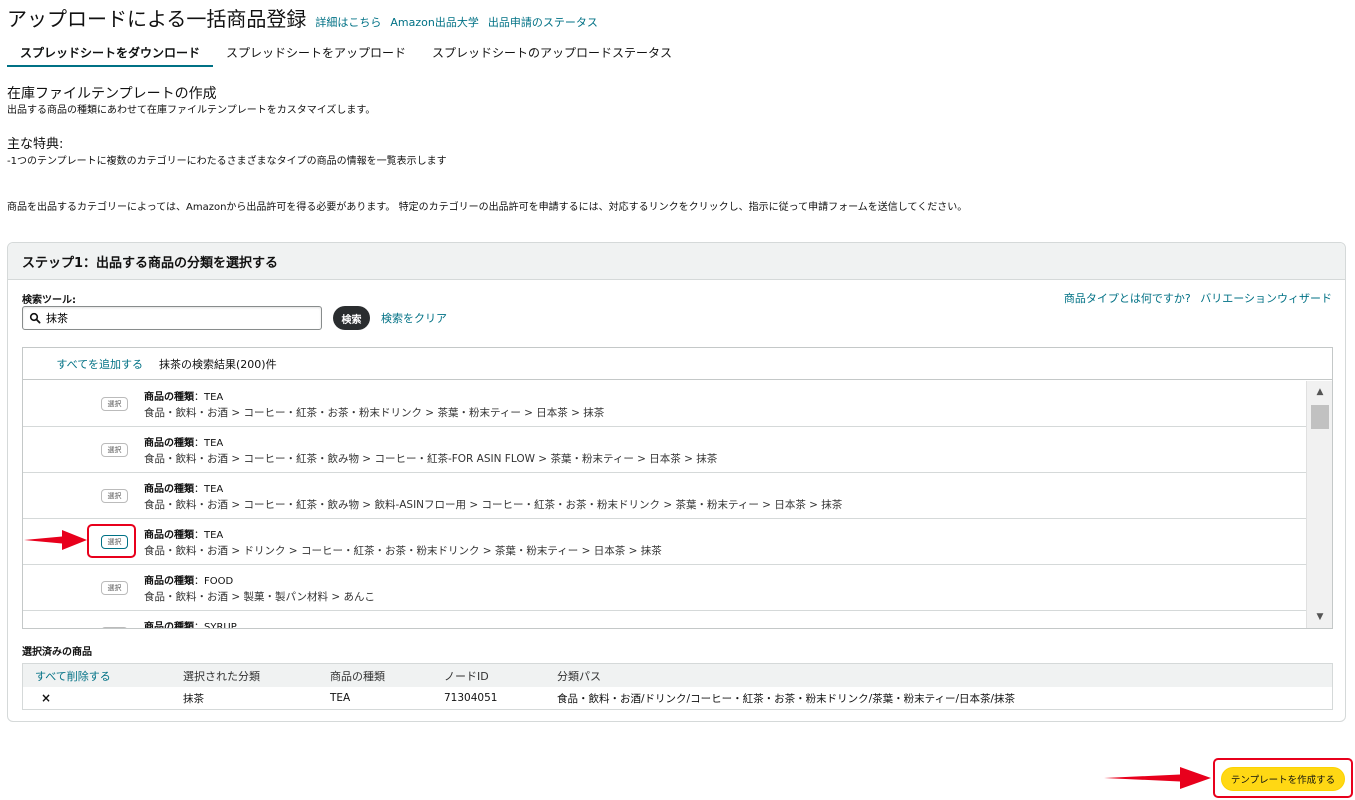 This screenshot has height=800, width=1355. I want to click on help-links: 商品タイプとは何ですか? バリエーションウィザード, so click(1195, 298).